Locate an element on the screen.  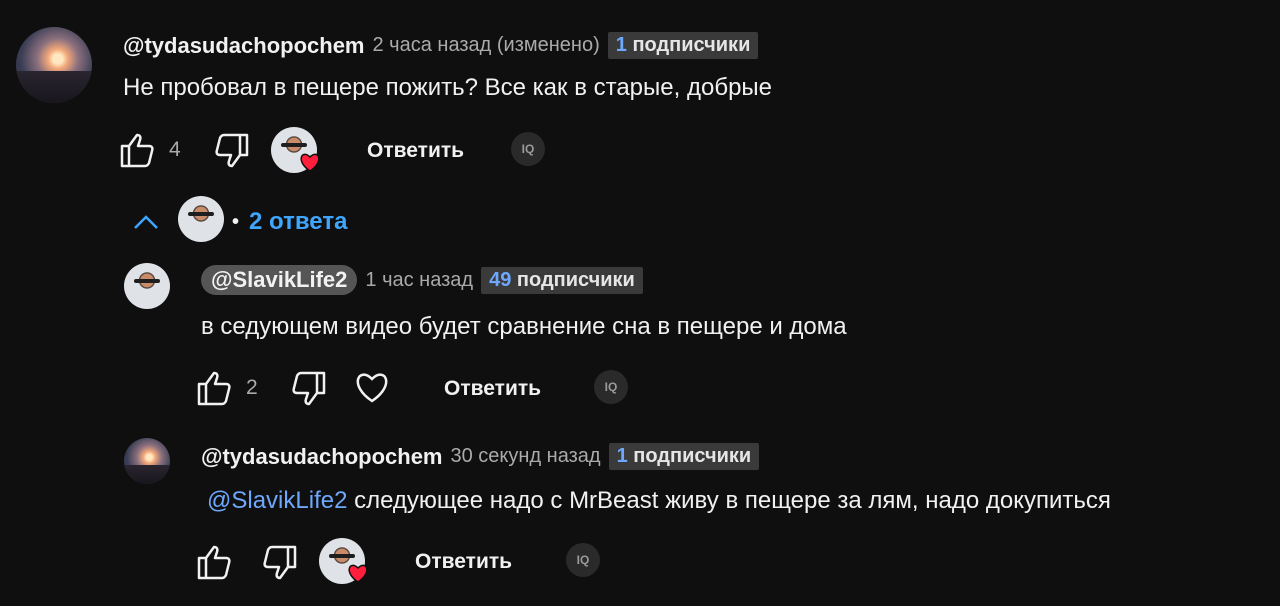
replies-toggle: • 2 ответа is located at coordinates (289, 222).